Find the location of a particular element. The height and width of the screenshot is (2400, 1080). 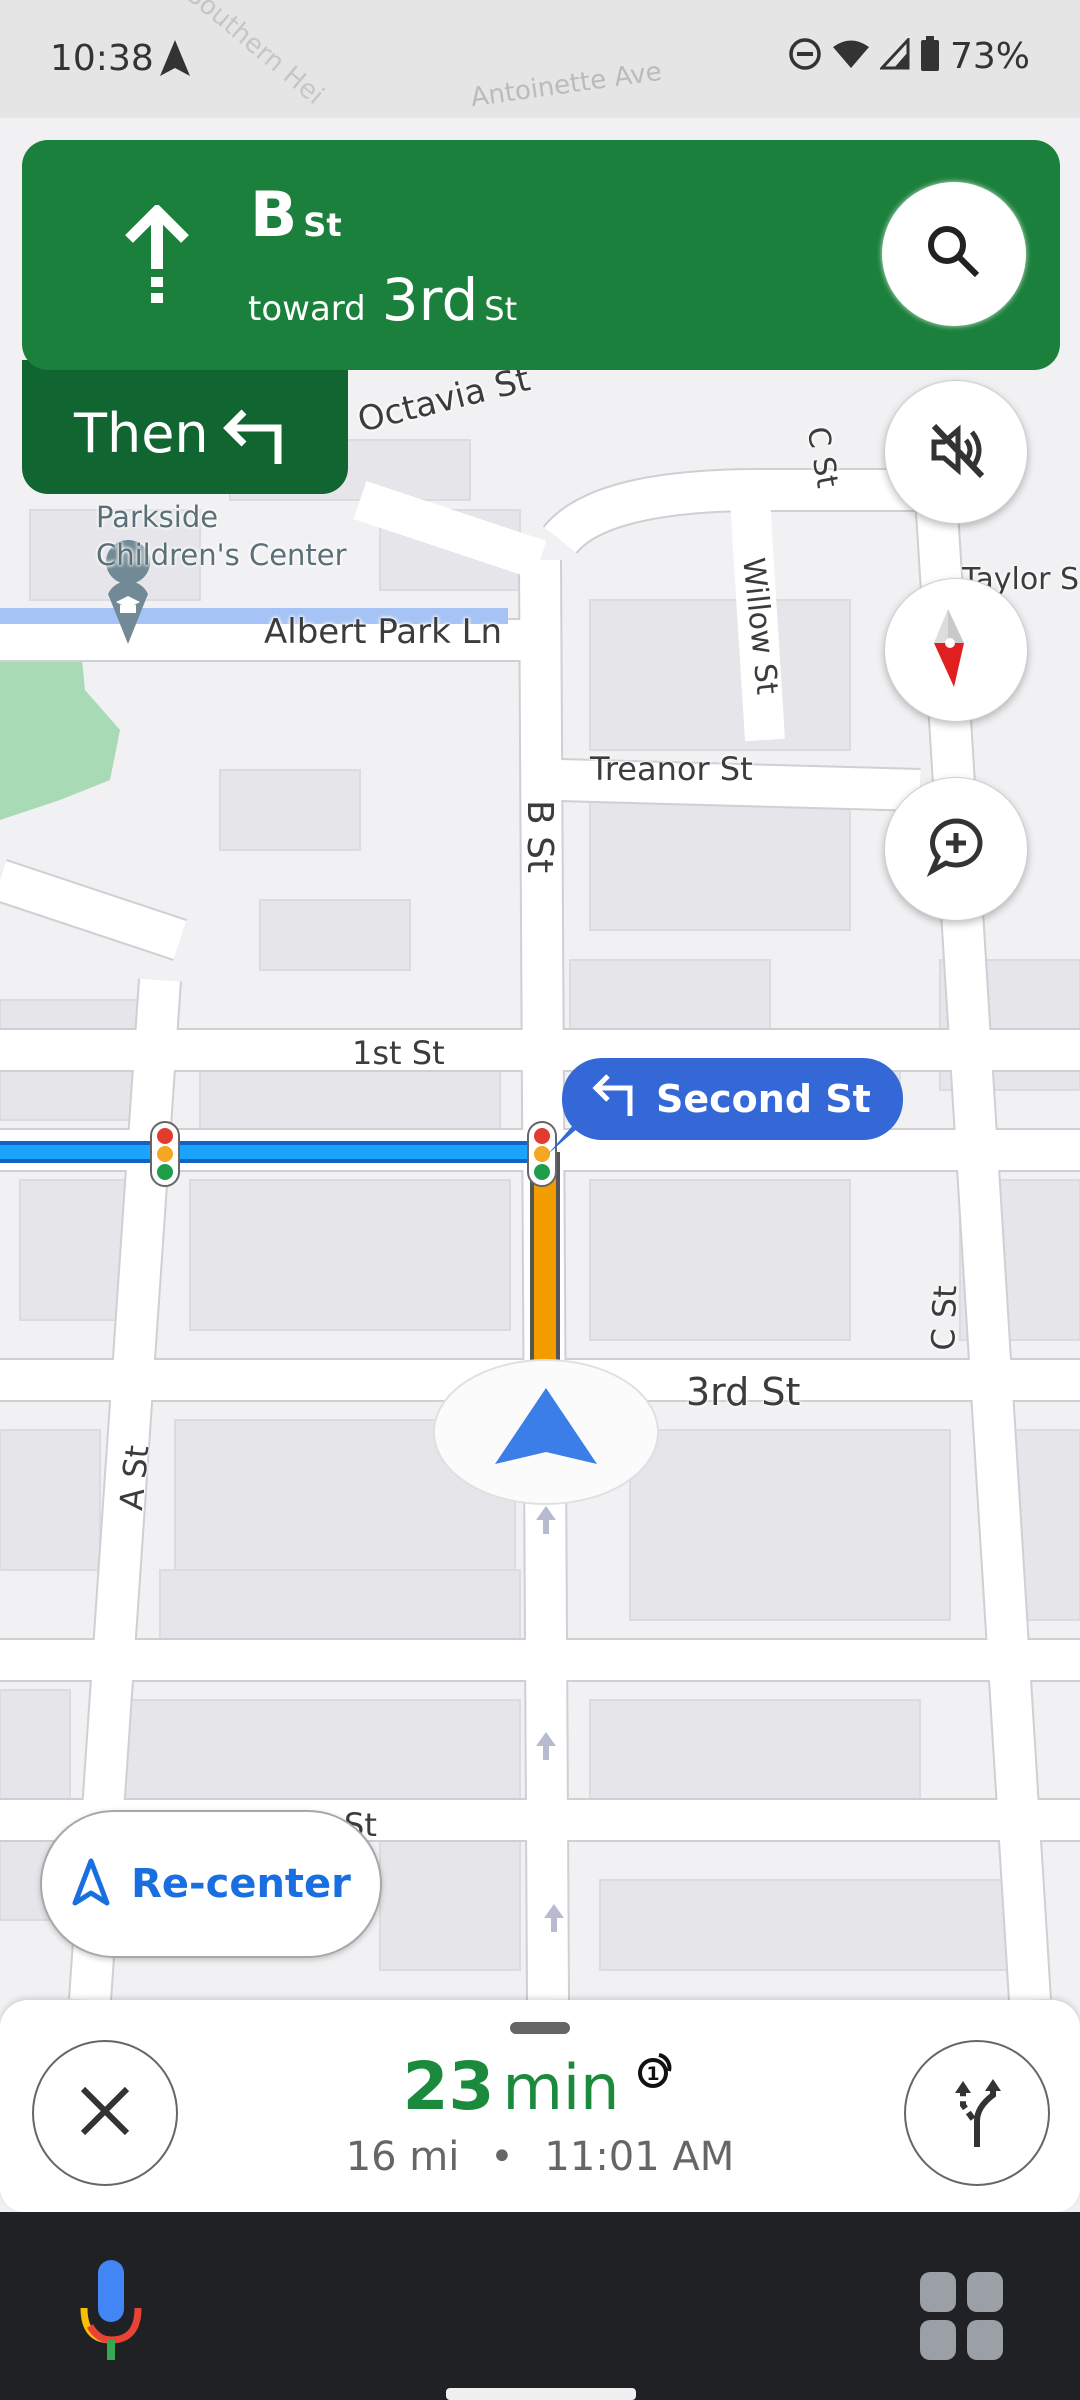

arrival-time: 11:01 AM is located at coordinates (639, 2157).